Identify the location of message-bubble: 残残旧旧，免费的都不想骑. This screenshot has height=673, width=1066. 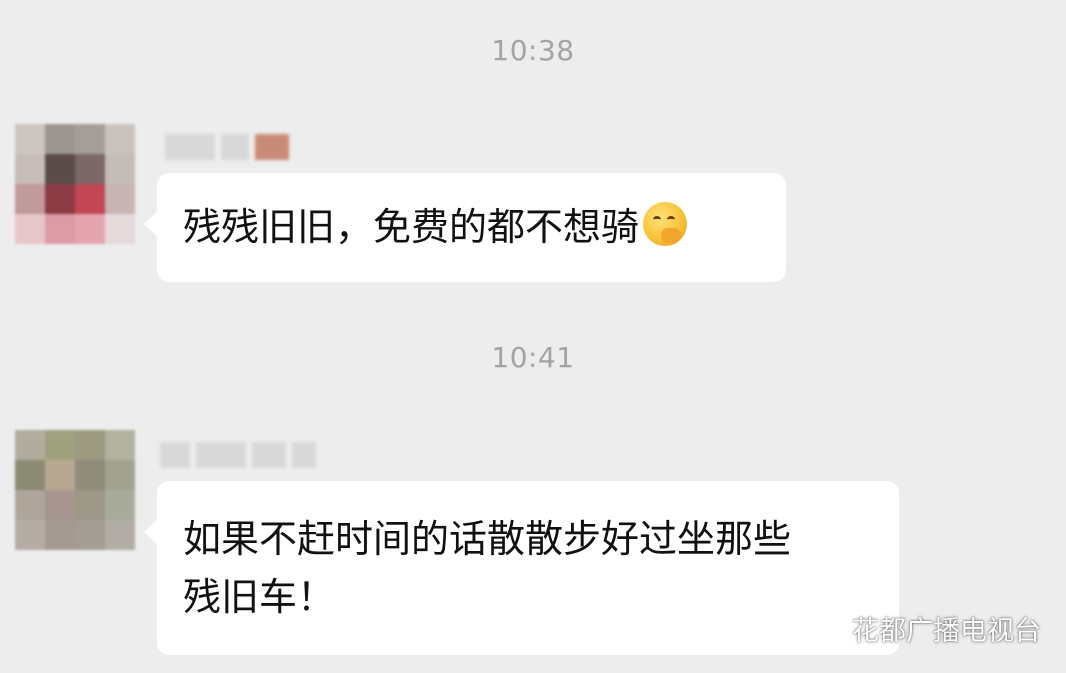
(465, 227).